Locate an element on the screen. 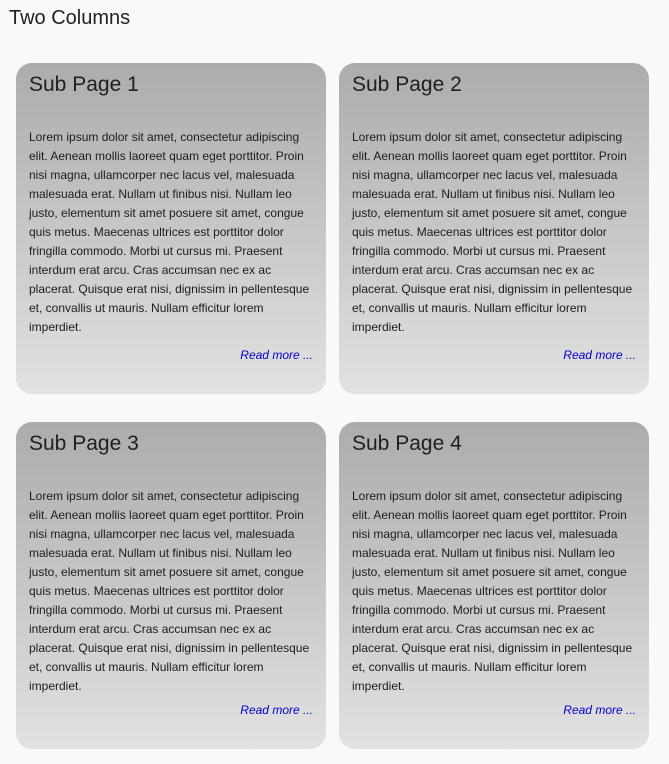 The width and height of the screenshot is (669, 764). page-title: Two Columns is located at coordinates (70, 18).